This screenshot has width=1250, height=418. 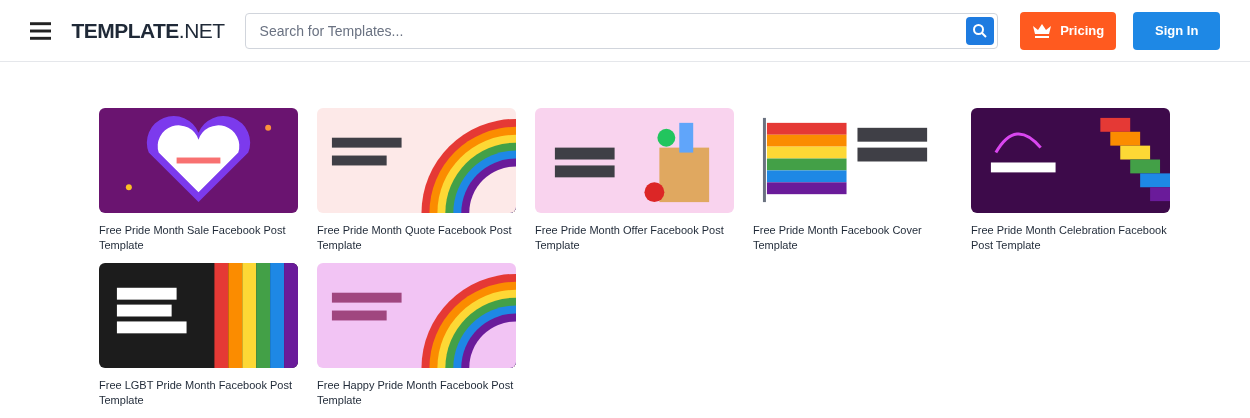 What do you see at coordinates (198, 238) in the screenshot?
I see `template-title: Free Pride Month Sale Facebook Post Template` at bounding box center [198, 238].